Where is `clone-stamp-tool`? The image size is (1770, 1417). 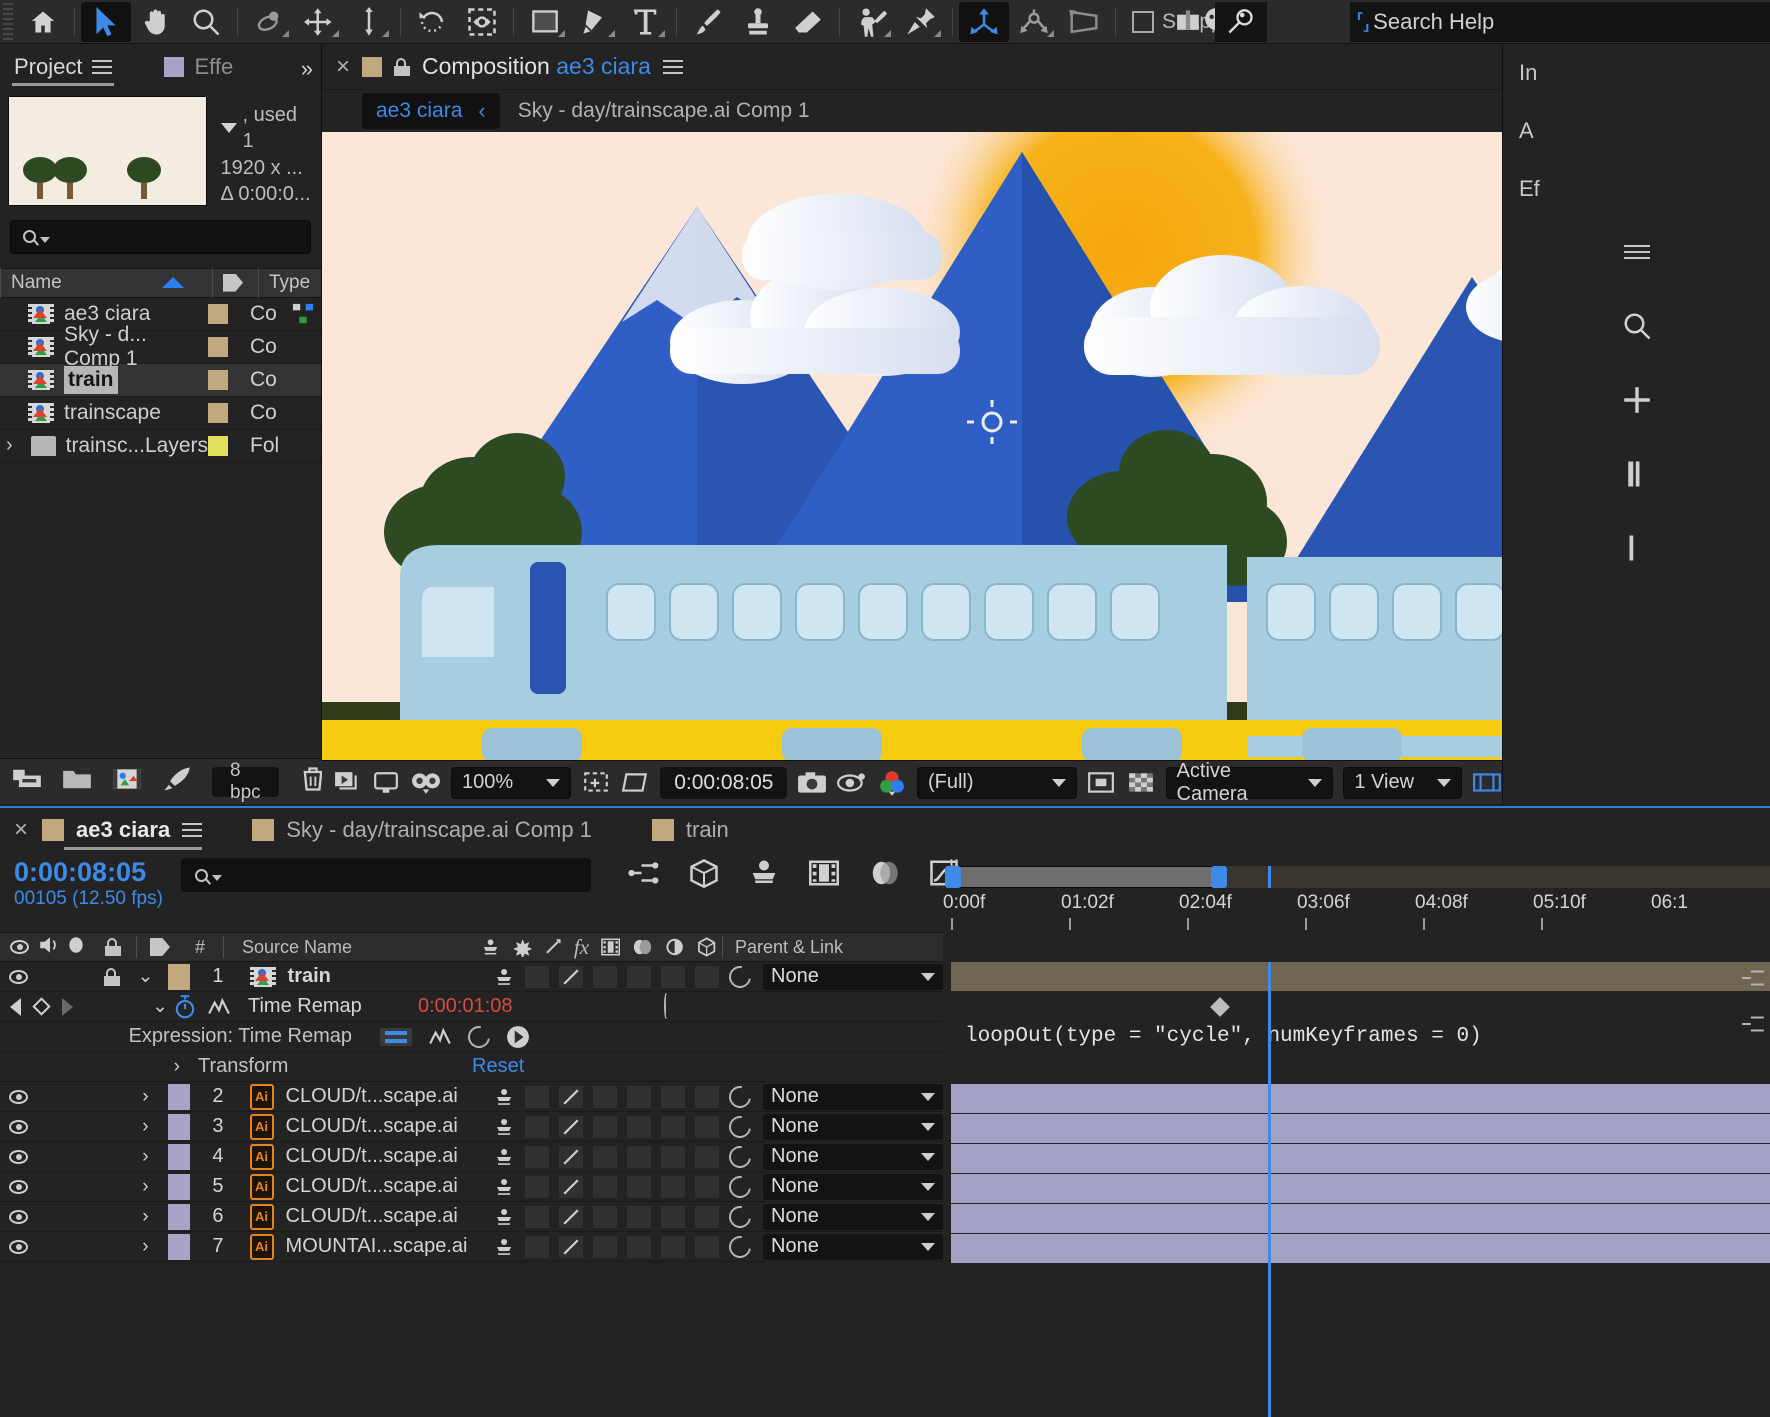
clone-stamp-tool is located at coordinates (758, 22).